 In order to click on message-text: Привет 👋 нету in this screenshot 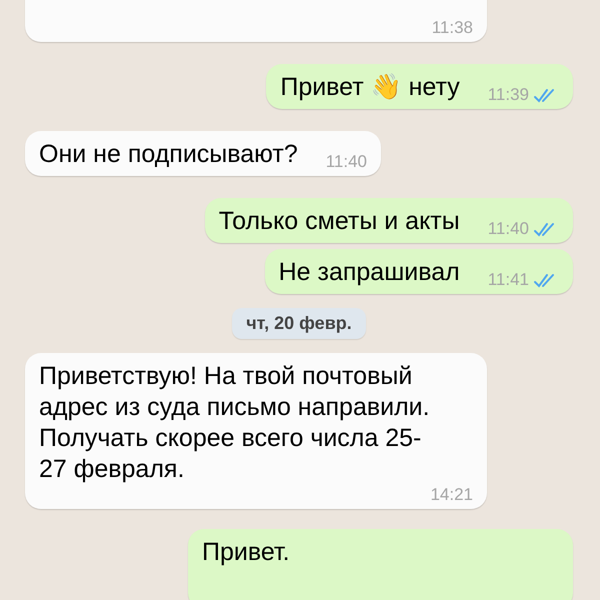, I will do `click(370, 87)`.